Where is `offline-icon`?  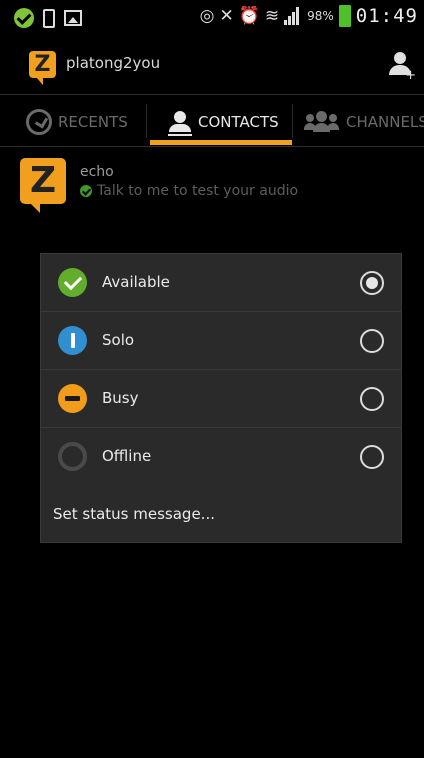 offline-icon is located at coordinates (72, 456).